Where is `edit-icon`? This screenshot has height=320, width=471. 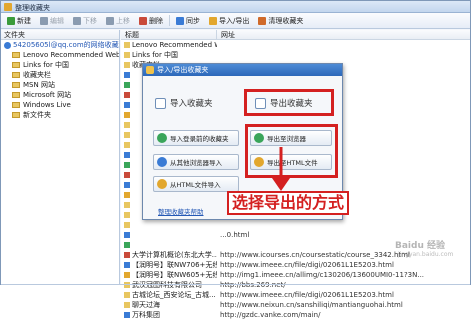 edit-icon is located at coordinates (44, 20).